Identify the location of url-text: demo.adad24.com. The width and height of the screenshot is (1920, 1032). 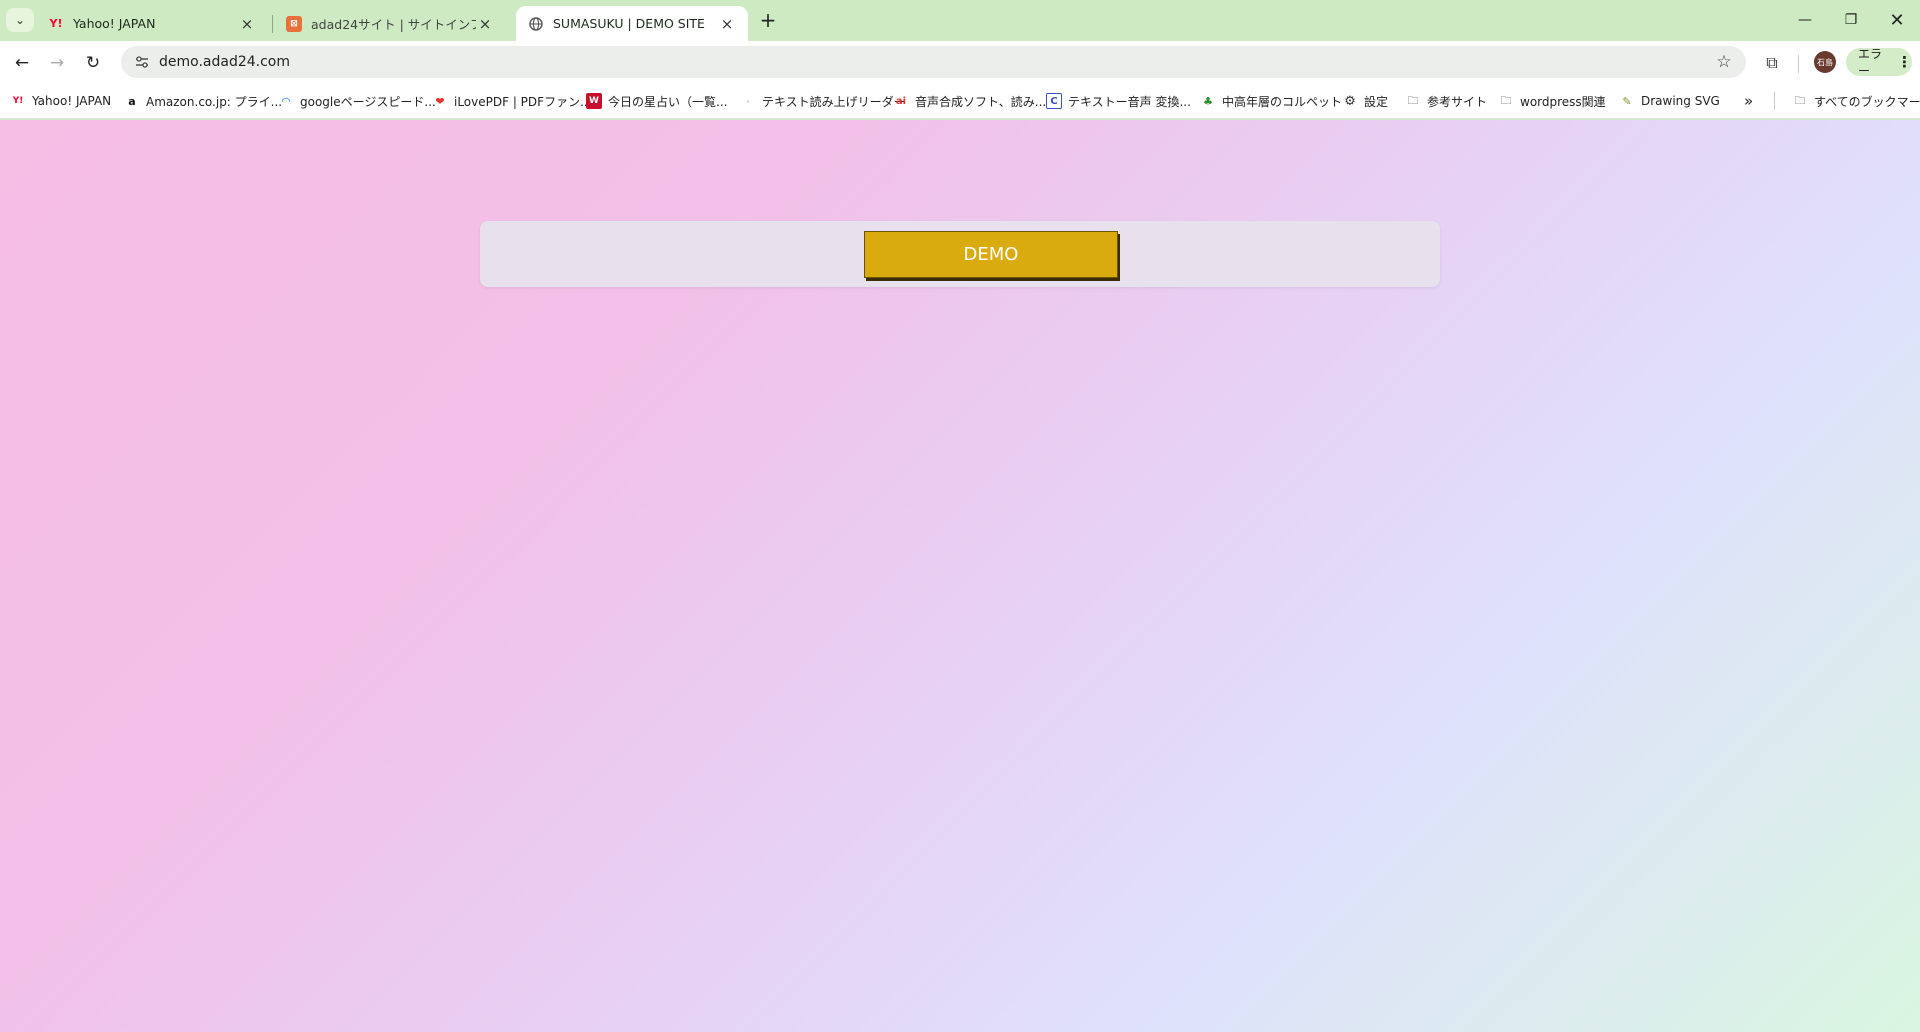
(934, 62).